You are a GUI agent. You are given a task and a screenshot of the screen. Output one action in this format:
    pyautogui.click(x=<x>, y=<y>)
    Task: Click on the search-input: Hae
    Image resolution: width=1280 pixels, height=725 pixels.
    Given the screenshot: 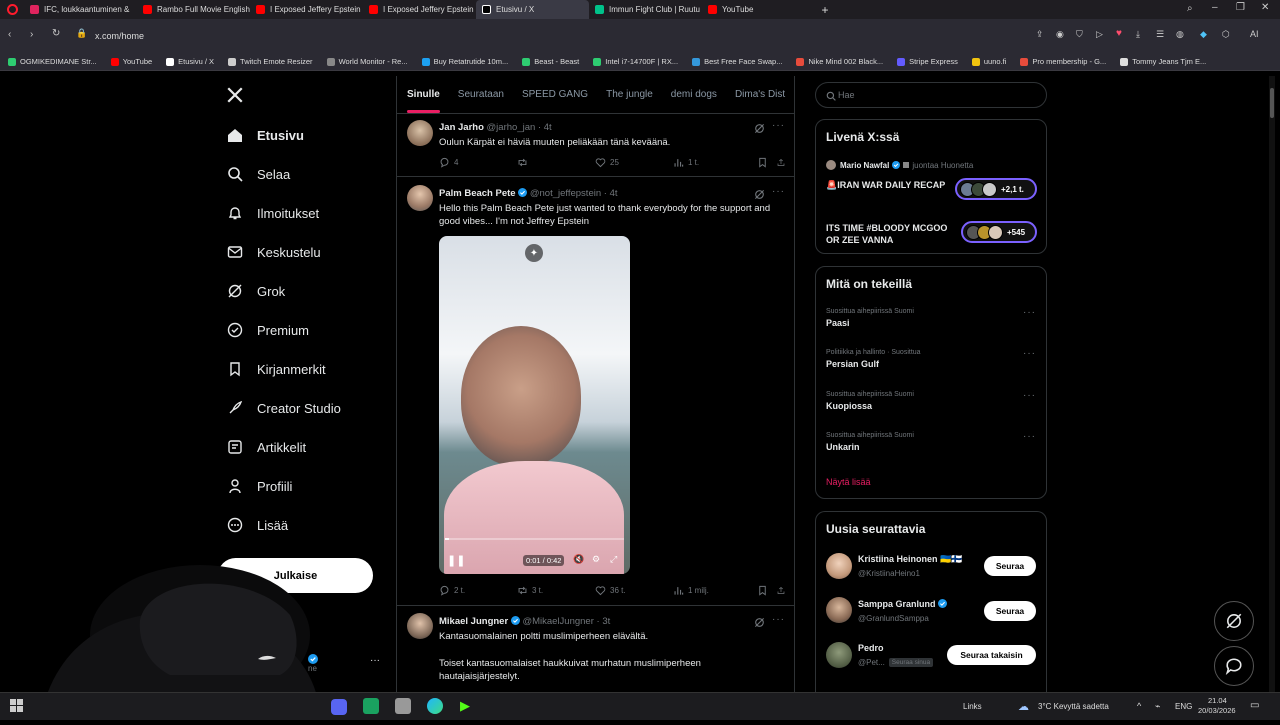 What is the action you would take?
    pyautogui.click(x=931, y=95)
    